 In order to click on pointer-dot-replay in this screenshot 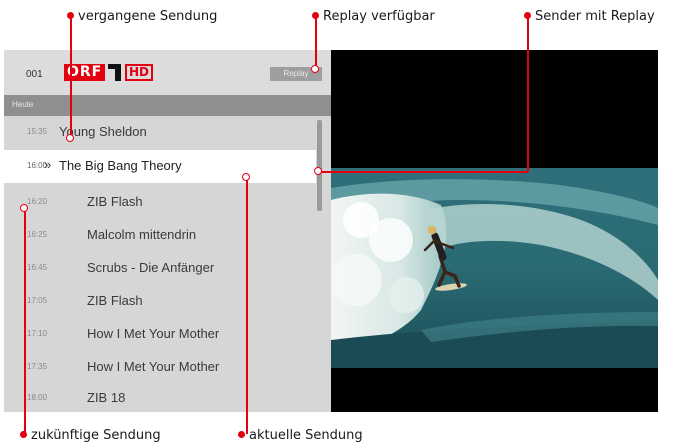, I will do `click(315, 69)`.